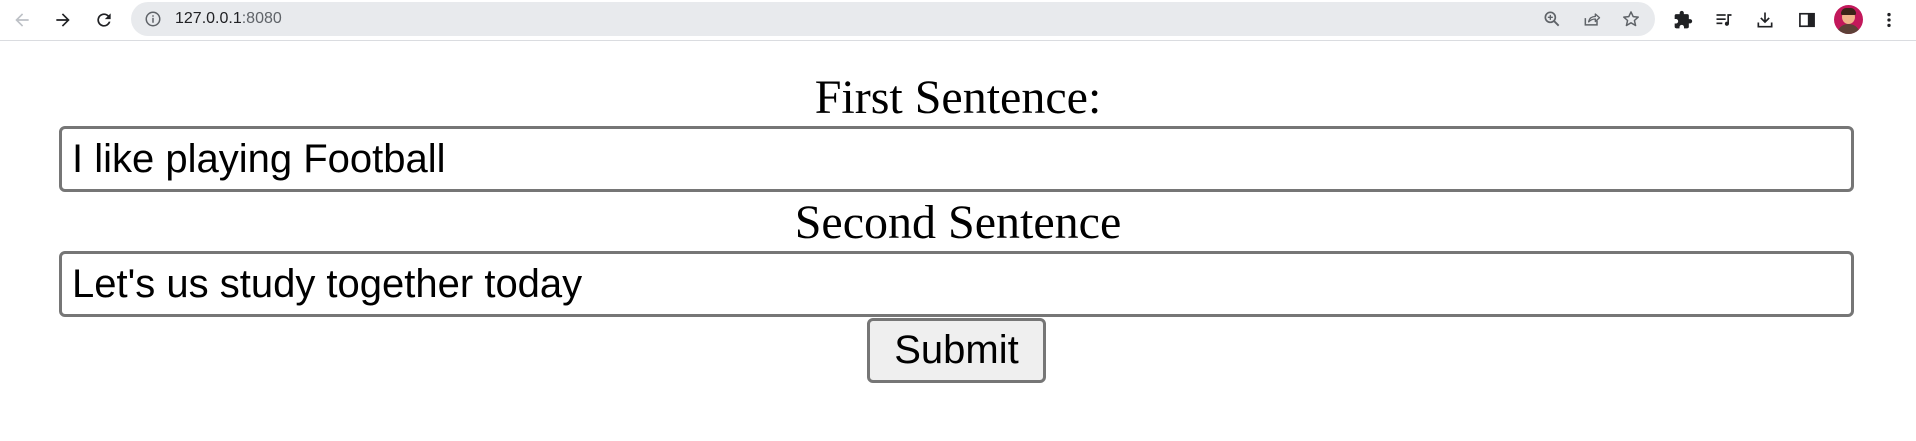 This screenshot has width=1916, height=441. Describe the element at coordinates (956, 350) in the screenshot. I see `submit-button: Submit` at that location.